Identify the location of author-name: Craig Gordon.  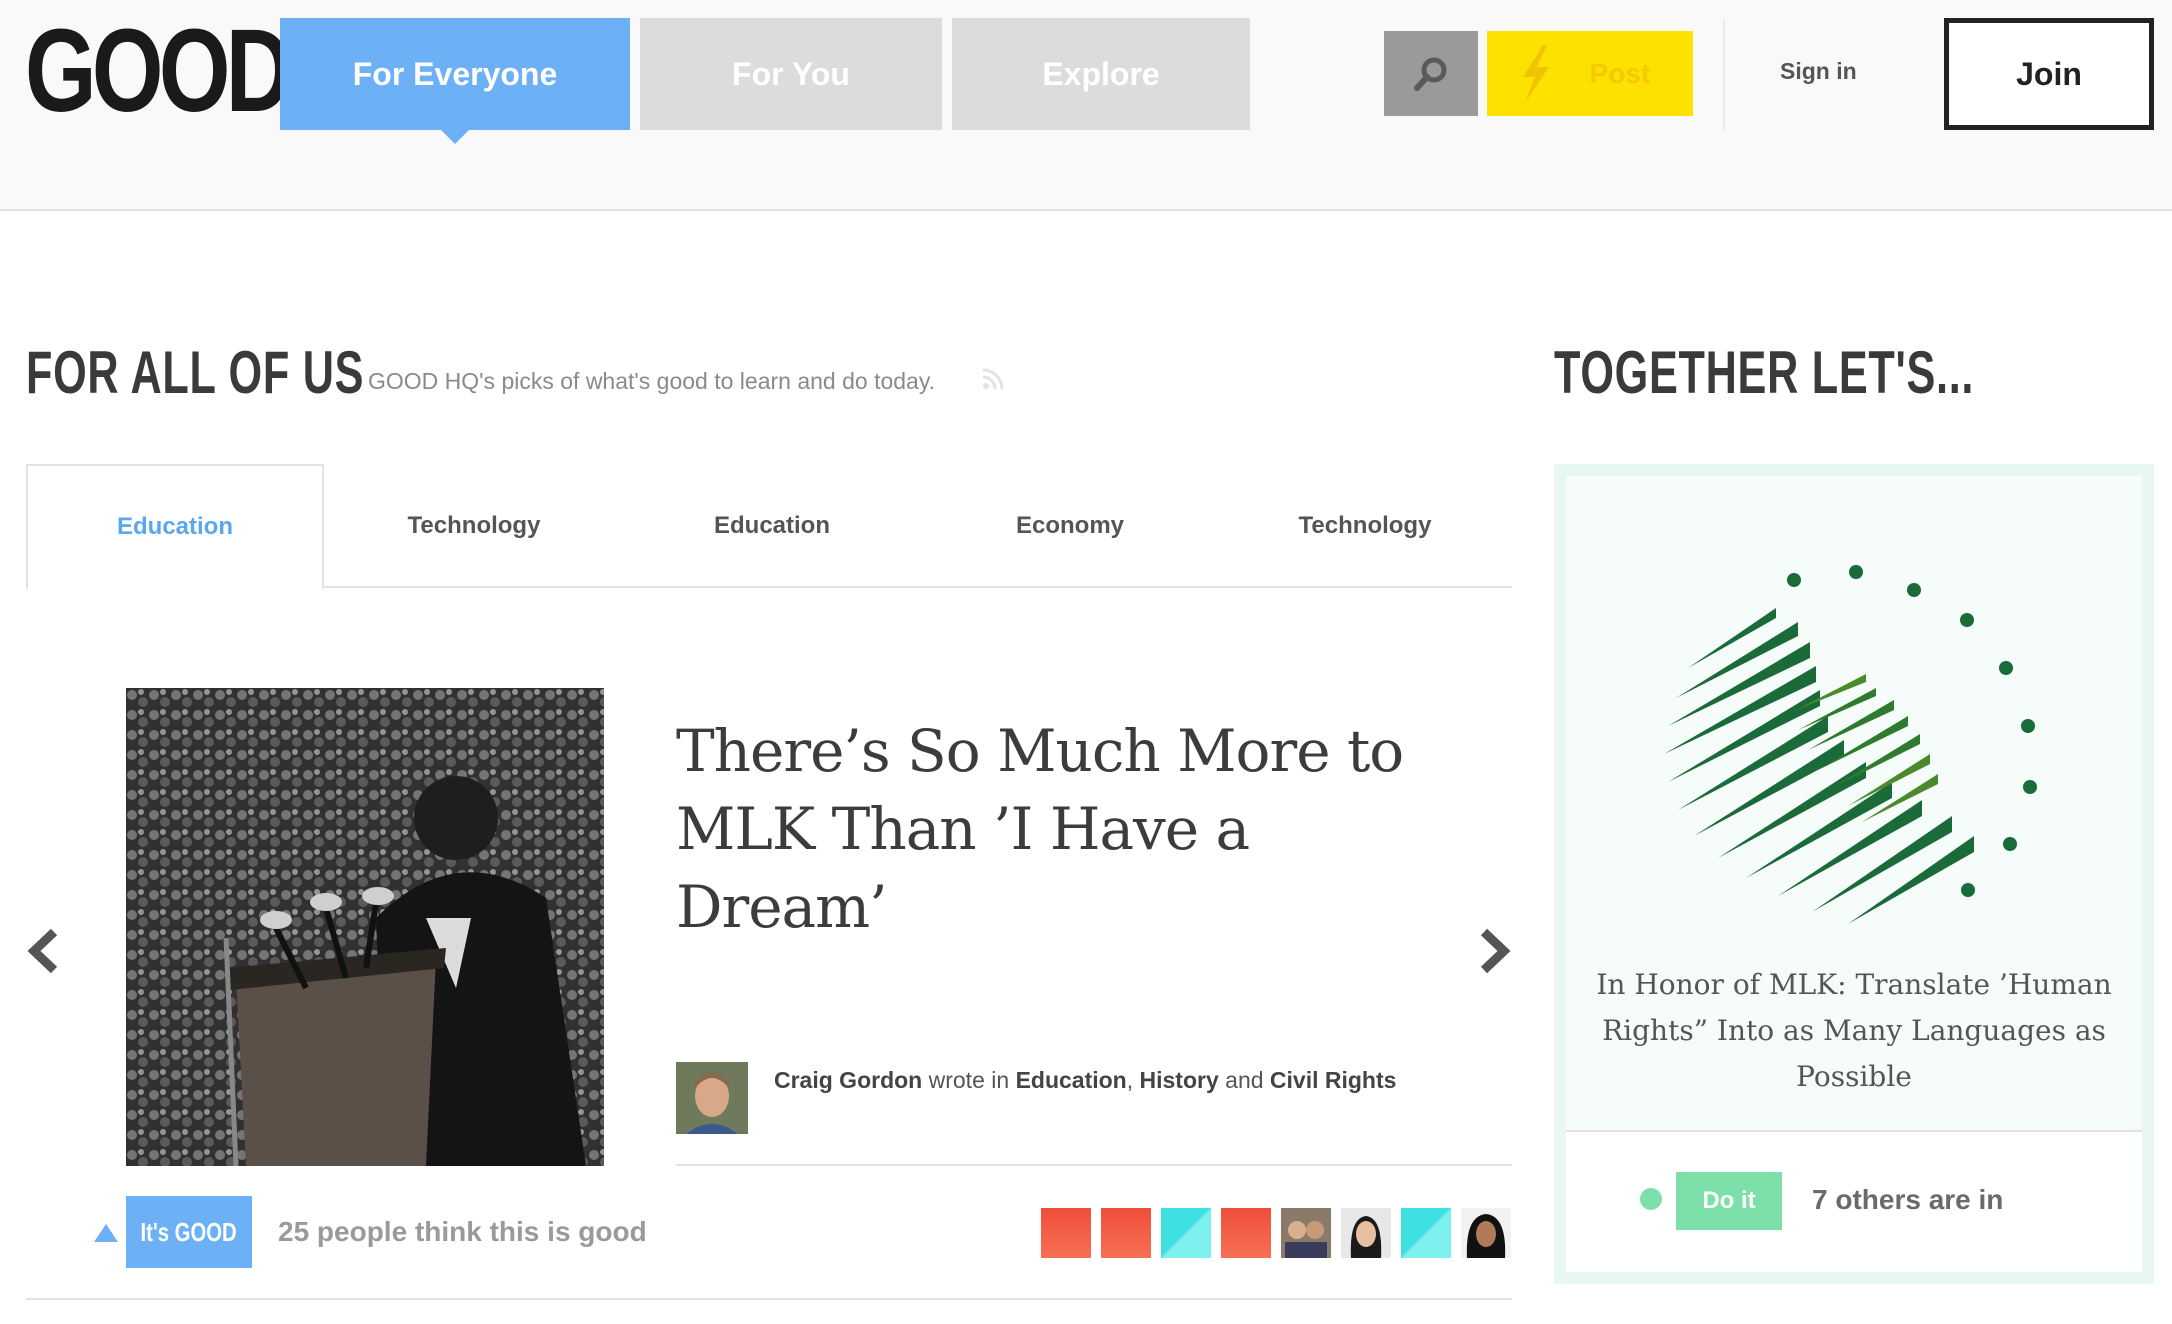
(848, 1080).